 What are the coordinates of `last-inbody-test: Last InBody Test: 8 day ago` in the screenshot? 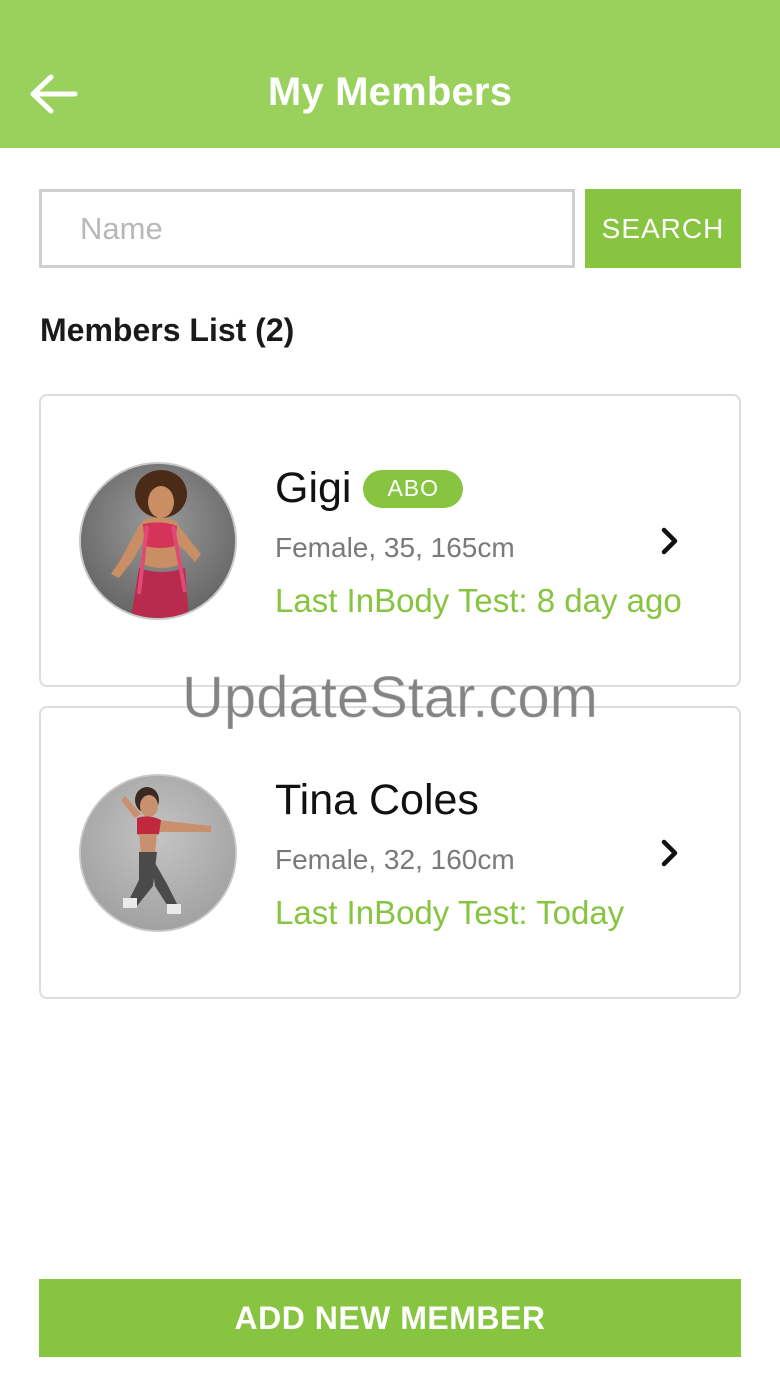 It's located at (478, 600).